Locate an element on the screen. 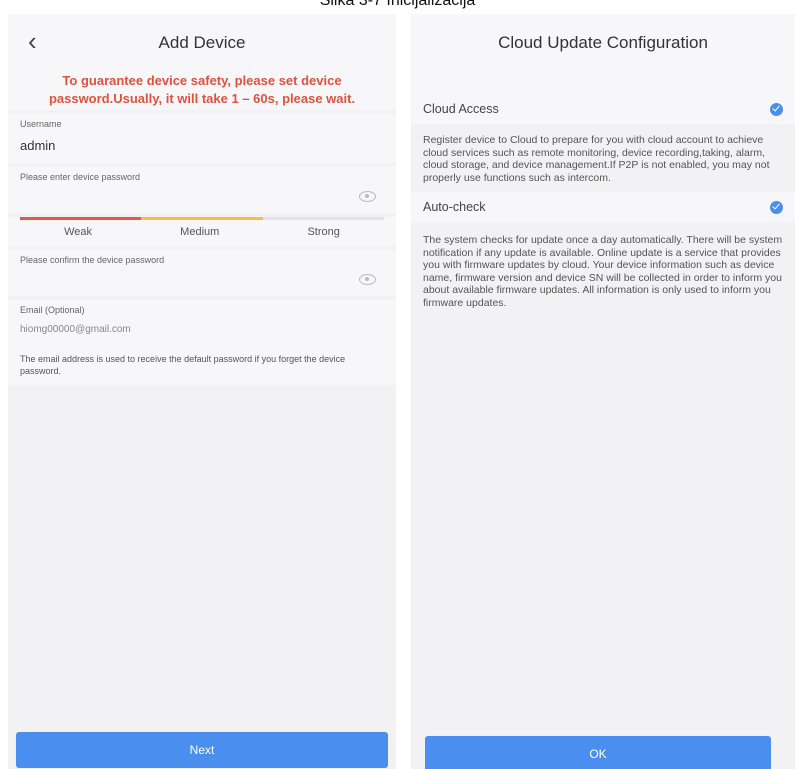 The height and width of the screenshot is (769, 795). strength-bar is located at coordinates (202, 218).